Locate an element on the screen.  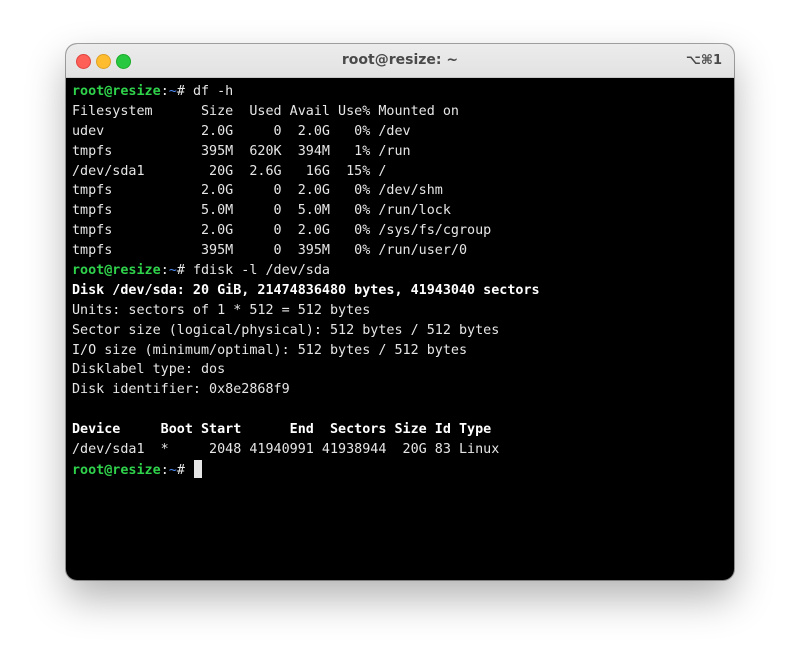
title-bar: root@resize: ~ ⌥⌘1 is located at coordinates (400, 61).